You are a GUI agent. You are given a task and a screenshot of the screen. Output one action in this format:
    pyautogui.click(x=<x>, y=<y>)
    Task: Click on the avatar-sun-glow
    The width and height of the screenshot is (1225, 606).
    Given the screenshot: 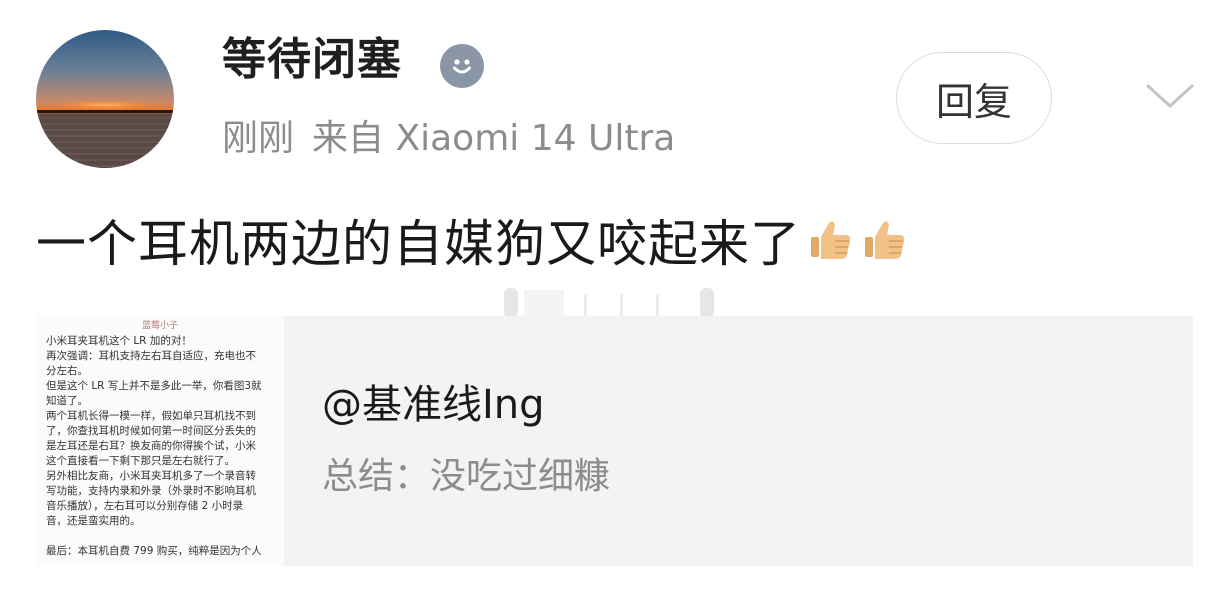 What is the action you would take?
    pyautogui.click(x=105, y=105)
    